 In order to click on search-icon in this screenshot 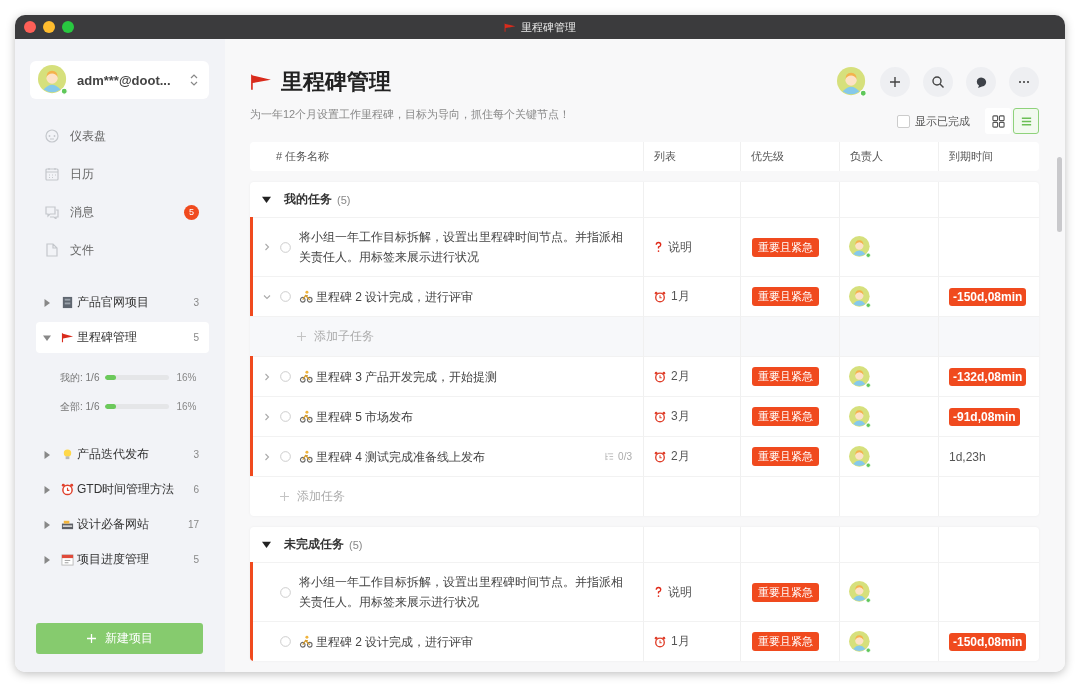, I will do `click(938, 82)`.